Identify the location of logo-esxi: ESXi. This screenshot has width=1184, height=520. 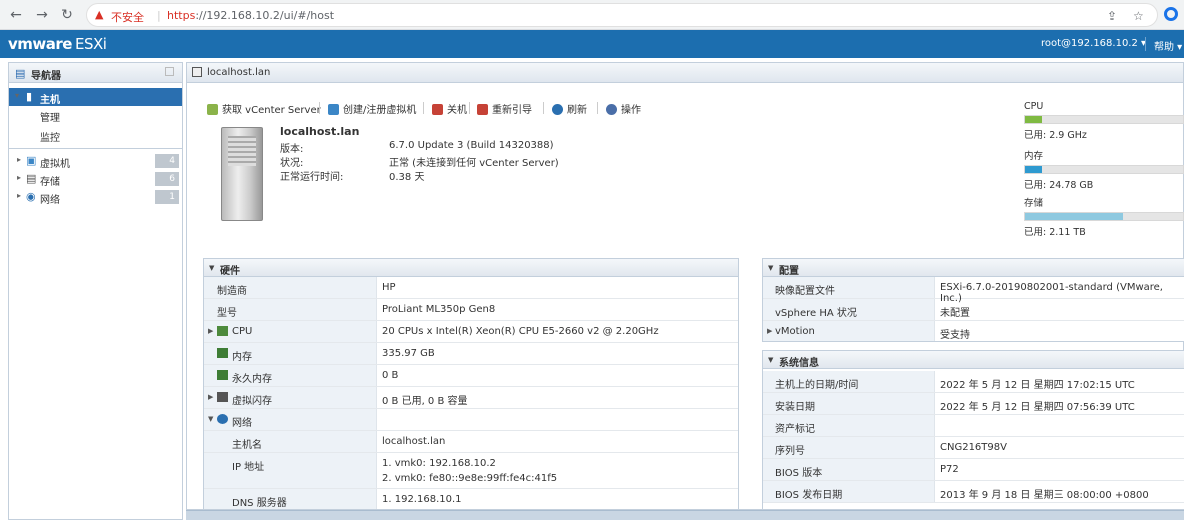
(90, 44).